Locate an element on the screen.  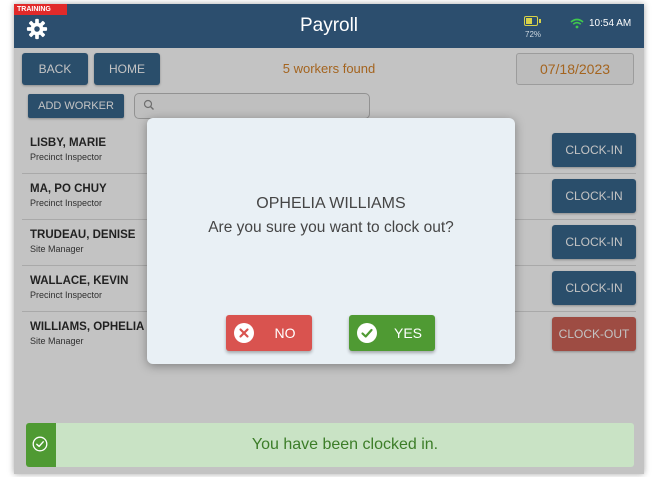
battery-percent: 72% is located at coordinates (533, 34).